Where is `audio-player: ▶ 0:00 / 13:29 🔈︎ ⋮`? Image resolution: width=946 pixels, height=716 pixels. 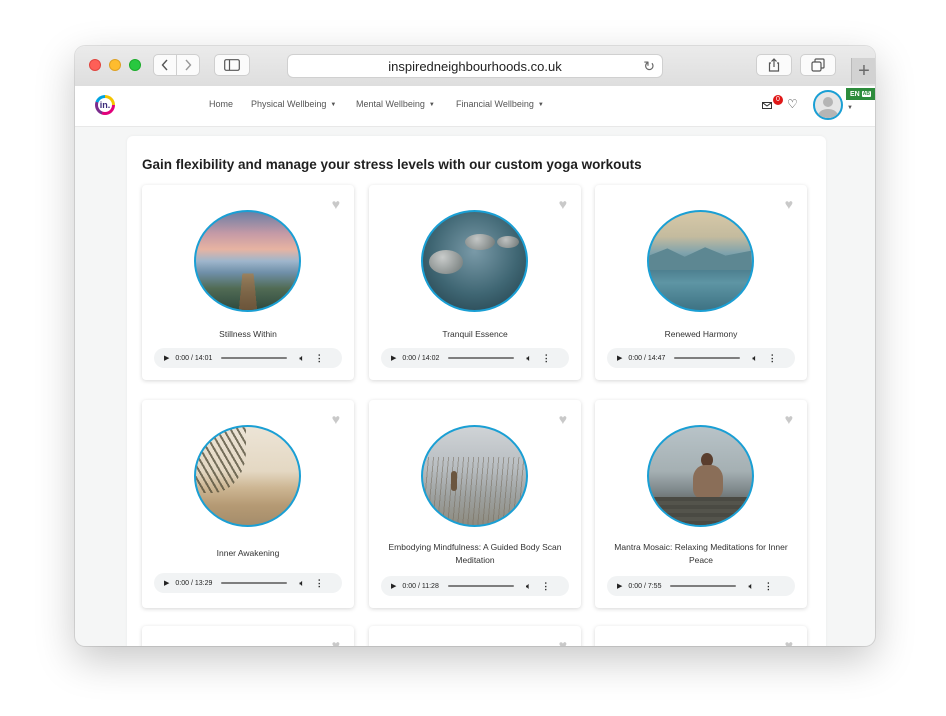
audio-player: ▶ 0:00 / 13:29 🔈︎ ⋮ is located at coordinates (248, 583).